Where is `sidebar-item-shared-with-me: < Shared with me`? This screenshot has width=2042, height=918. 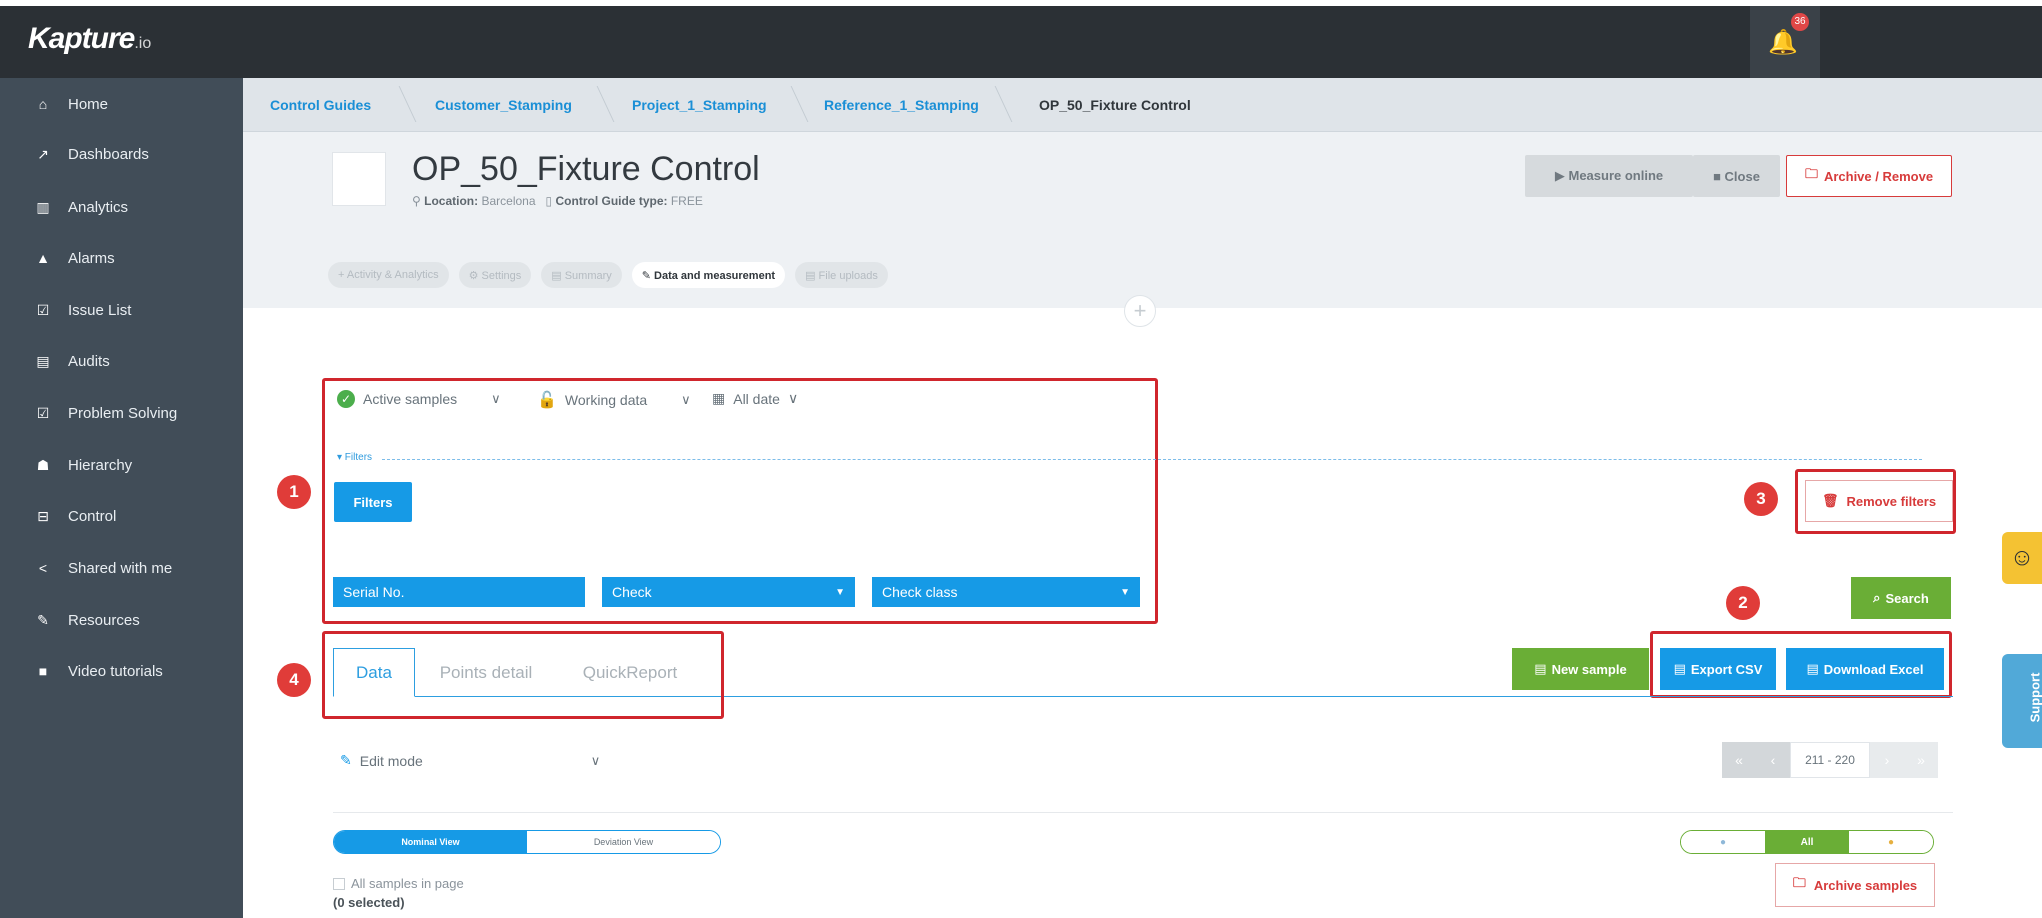
sidebar-item-shared-with-me: < Shared with me is located at coordinates (103, 568).